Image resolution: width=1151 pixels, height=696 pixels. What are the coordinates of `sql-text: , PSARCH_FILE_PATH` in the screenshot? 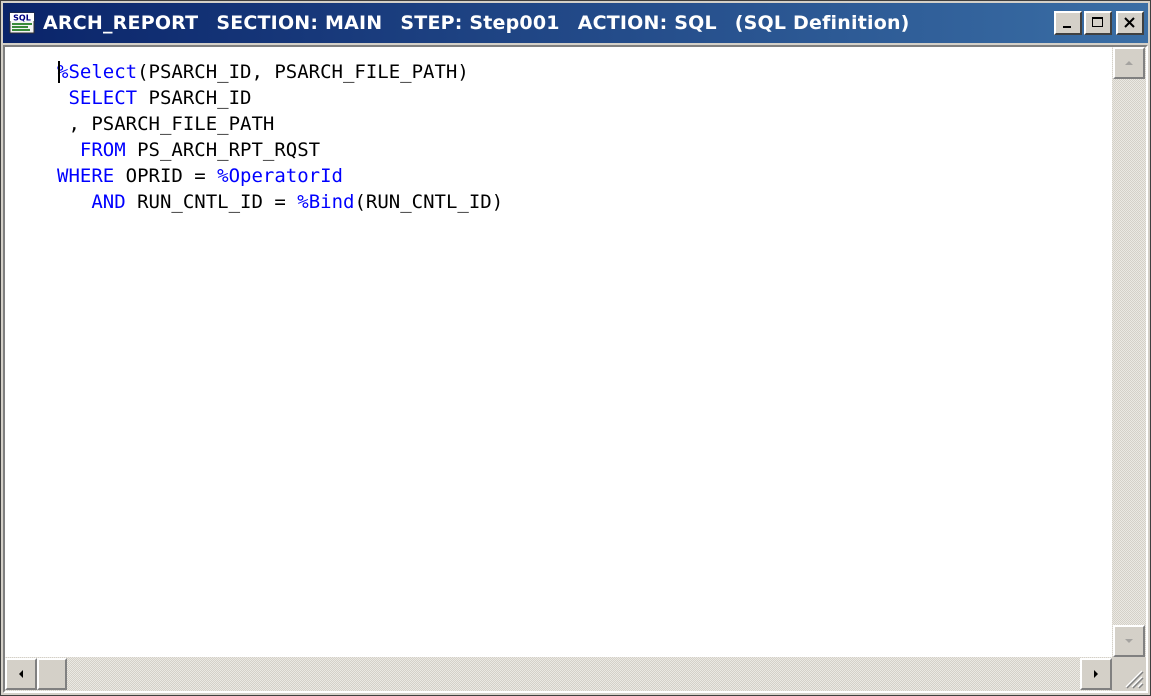 It's located at (171, 124).